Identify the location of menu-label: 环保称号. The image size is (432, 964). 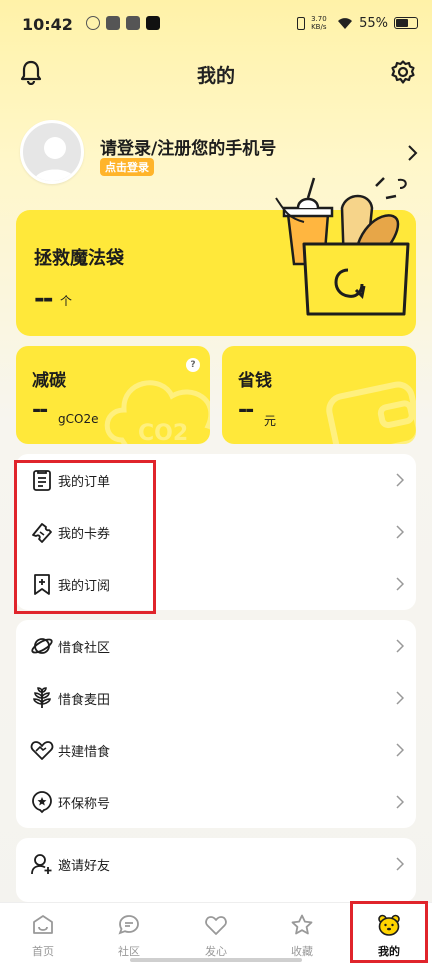
(84, 804).